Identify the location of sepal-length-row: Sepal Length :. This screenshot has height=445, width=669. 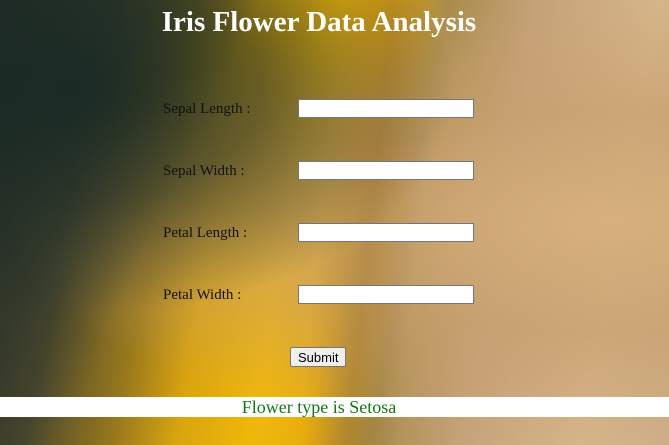
(323, 110).